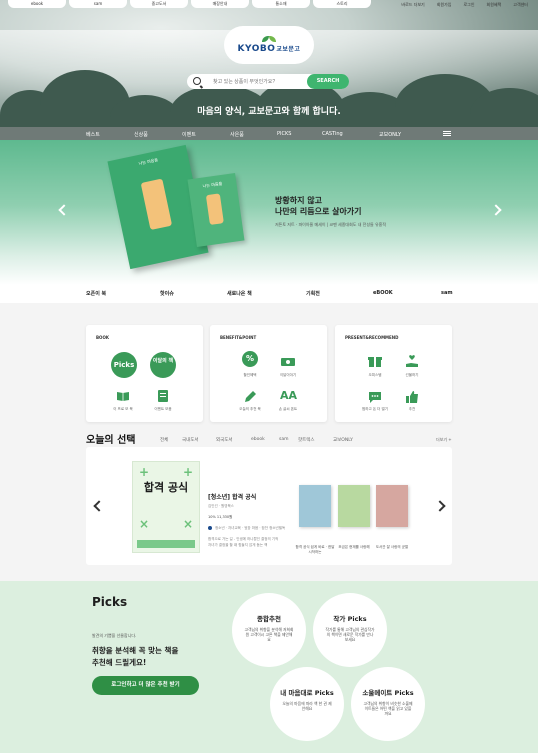 Image resolution: width=538 pixels, height=753 pixels. I want to click on book-author: 김인선 · 원영북스, so click(221, 506).